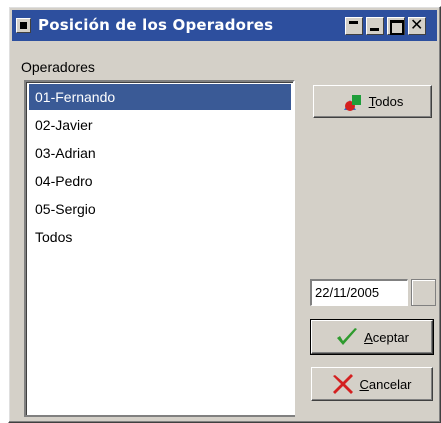  I want to click on window-title: Posición de los Operadores, so click(156, 25).